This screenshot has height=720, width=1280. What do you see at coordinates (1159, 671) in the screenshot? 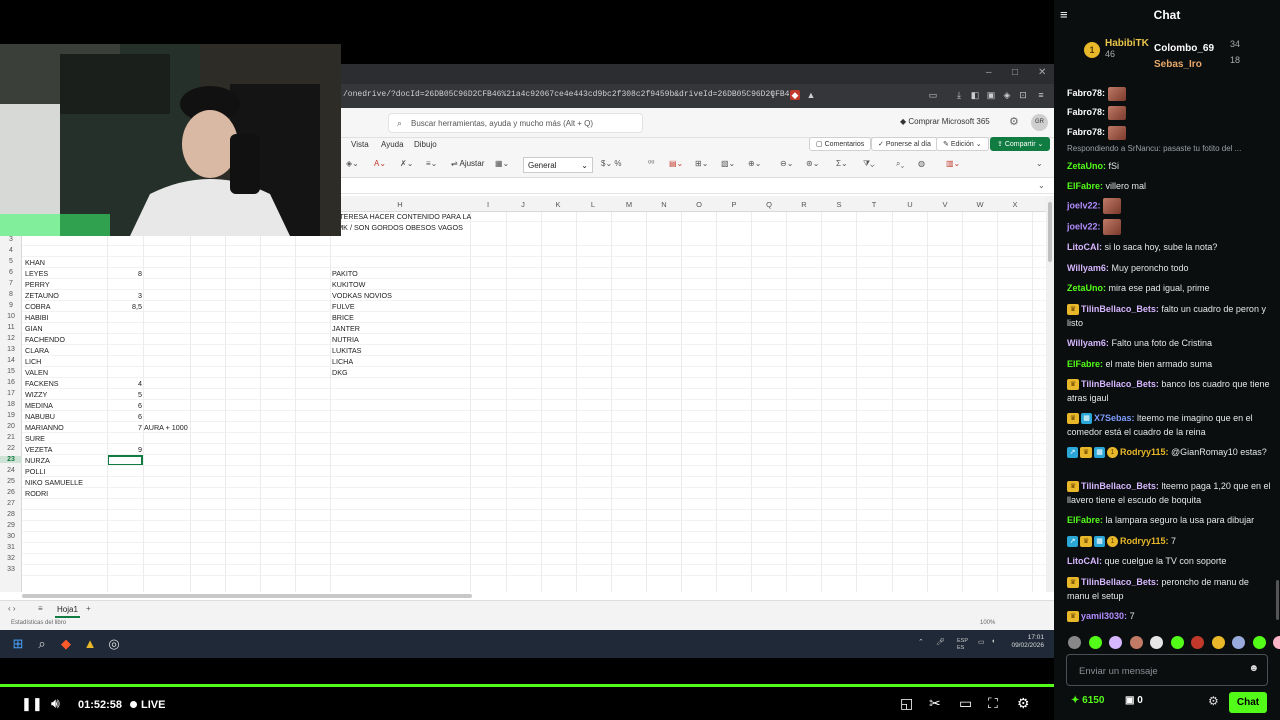
I see `chat-message-input` at bounding box center [1159, 671].